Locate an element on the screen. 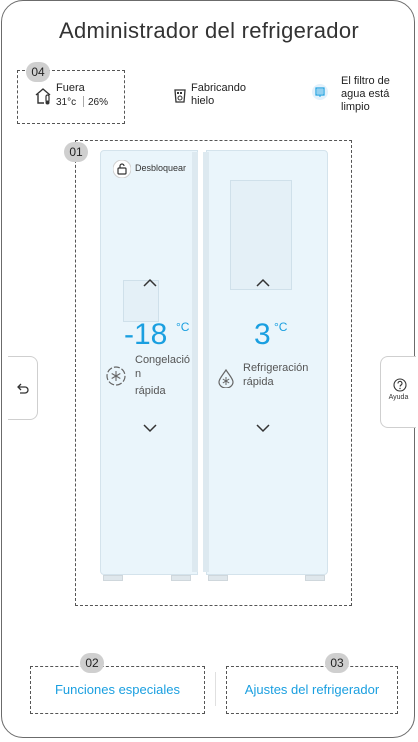  unlock-label: Desbloquear is located at coordinates (161, 168).